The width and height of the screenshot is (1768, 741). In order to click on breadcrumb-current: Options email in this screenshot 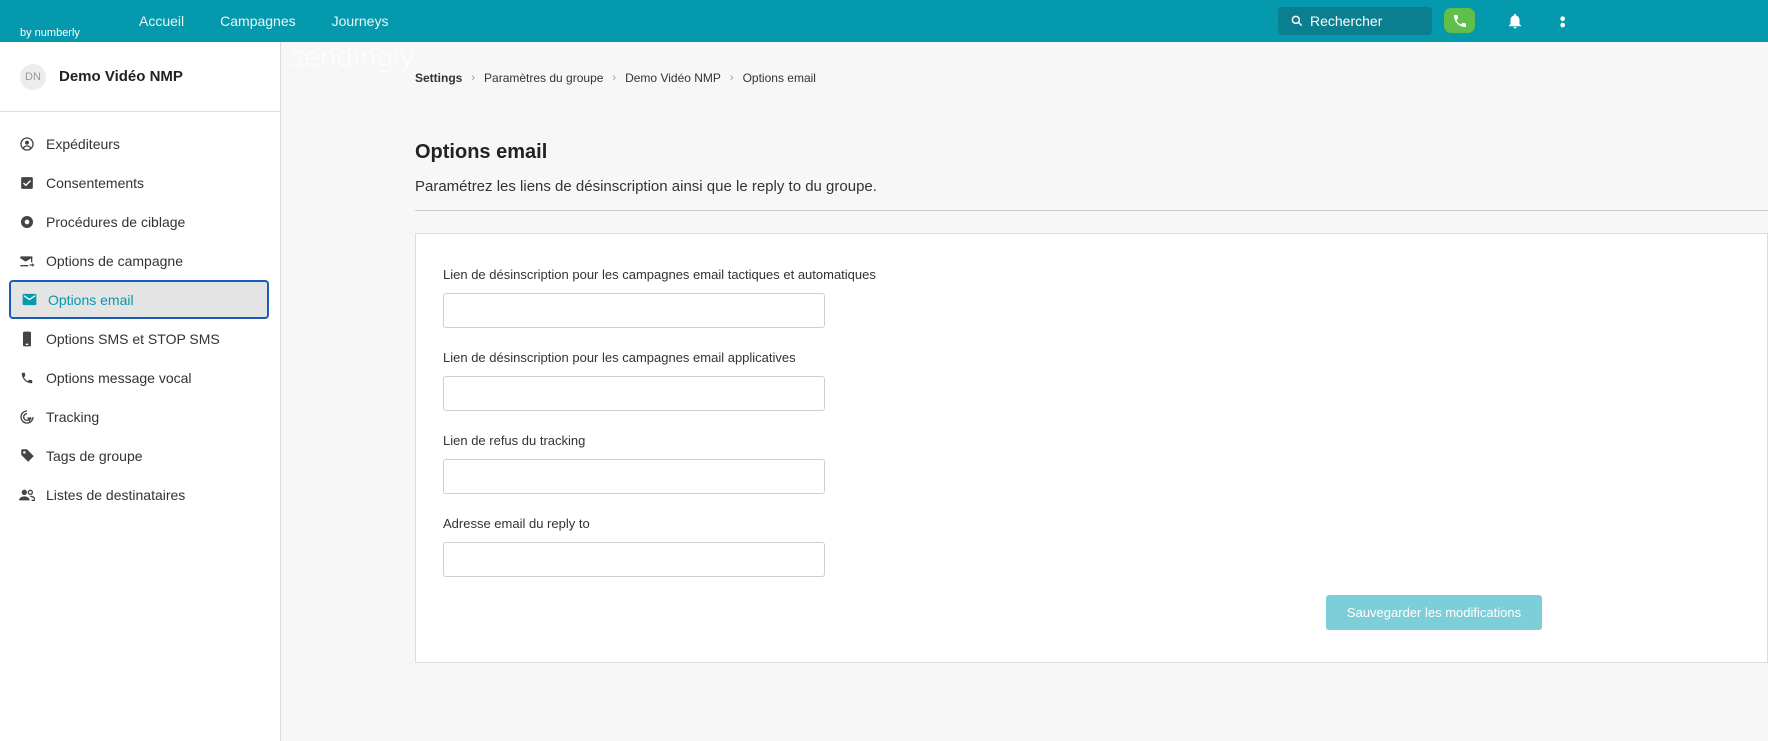, I will do `click(779, 78)`.